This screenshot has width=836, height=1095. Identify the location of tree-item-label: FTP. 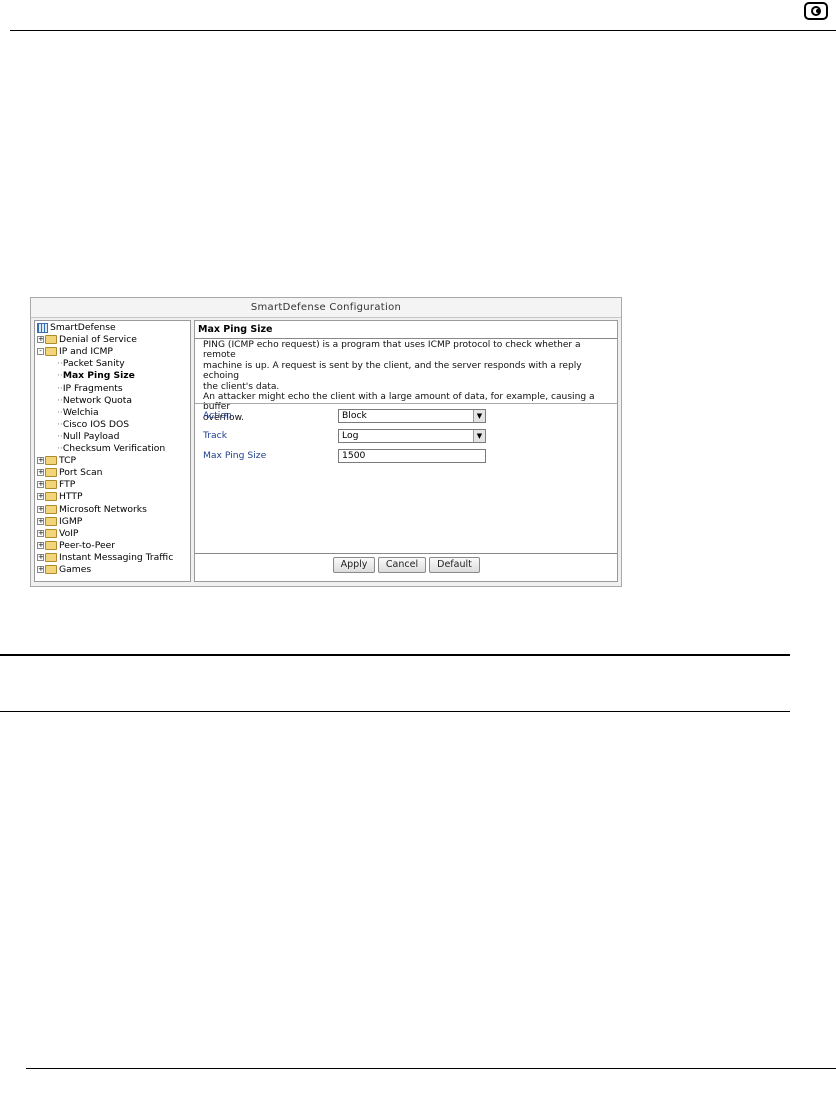
(67, 485).